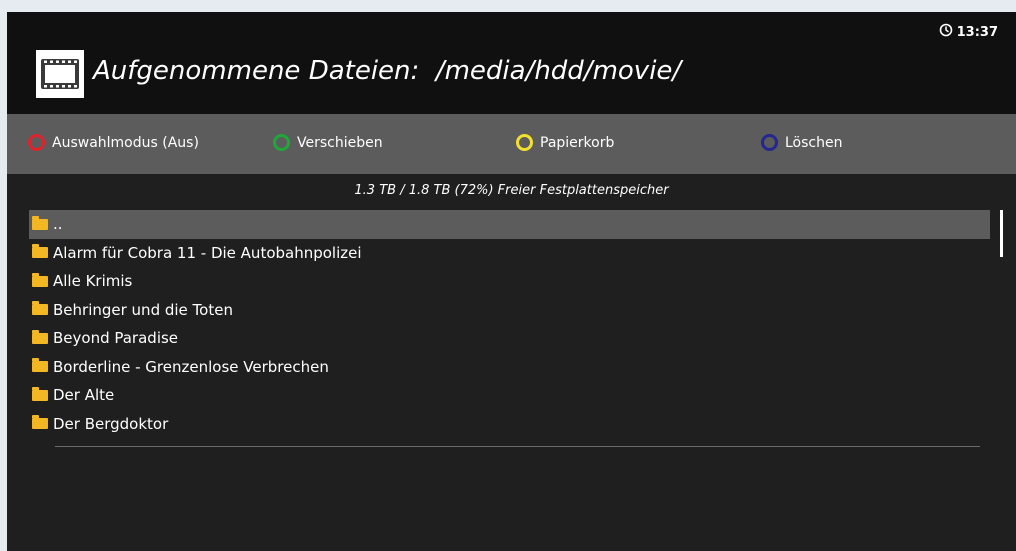 This screenshot has width=1016, height=551. Describe the element at coordinates (509, 367) in the screenshot. I see `list-item: Borderline - Grenzenlose Verbrechen` at that location.